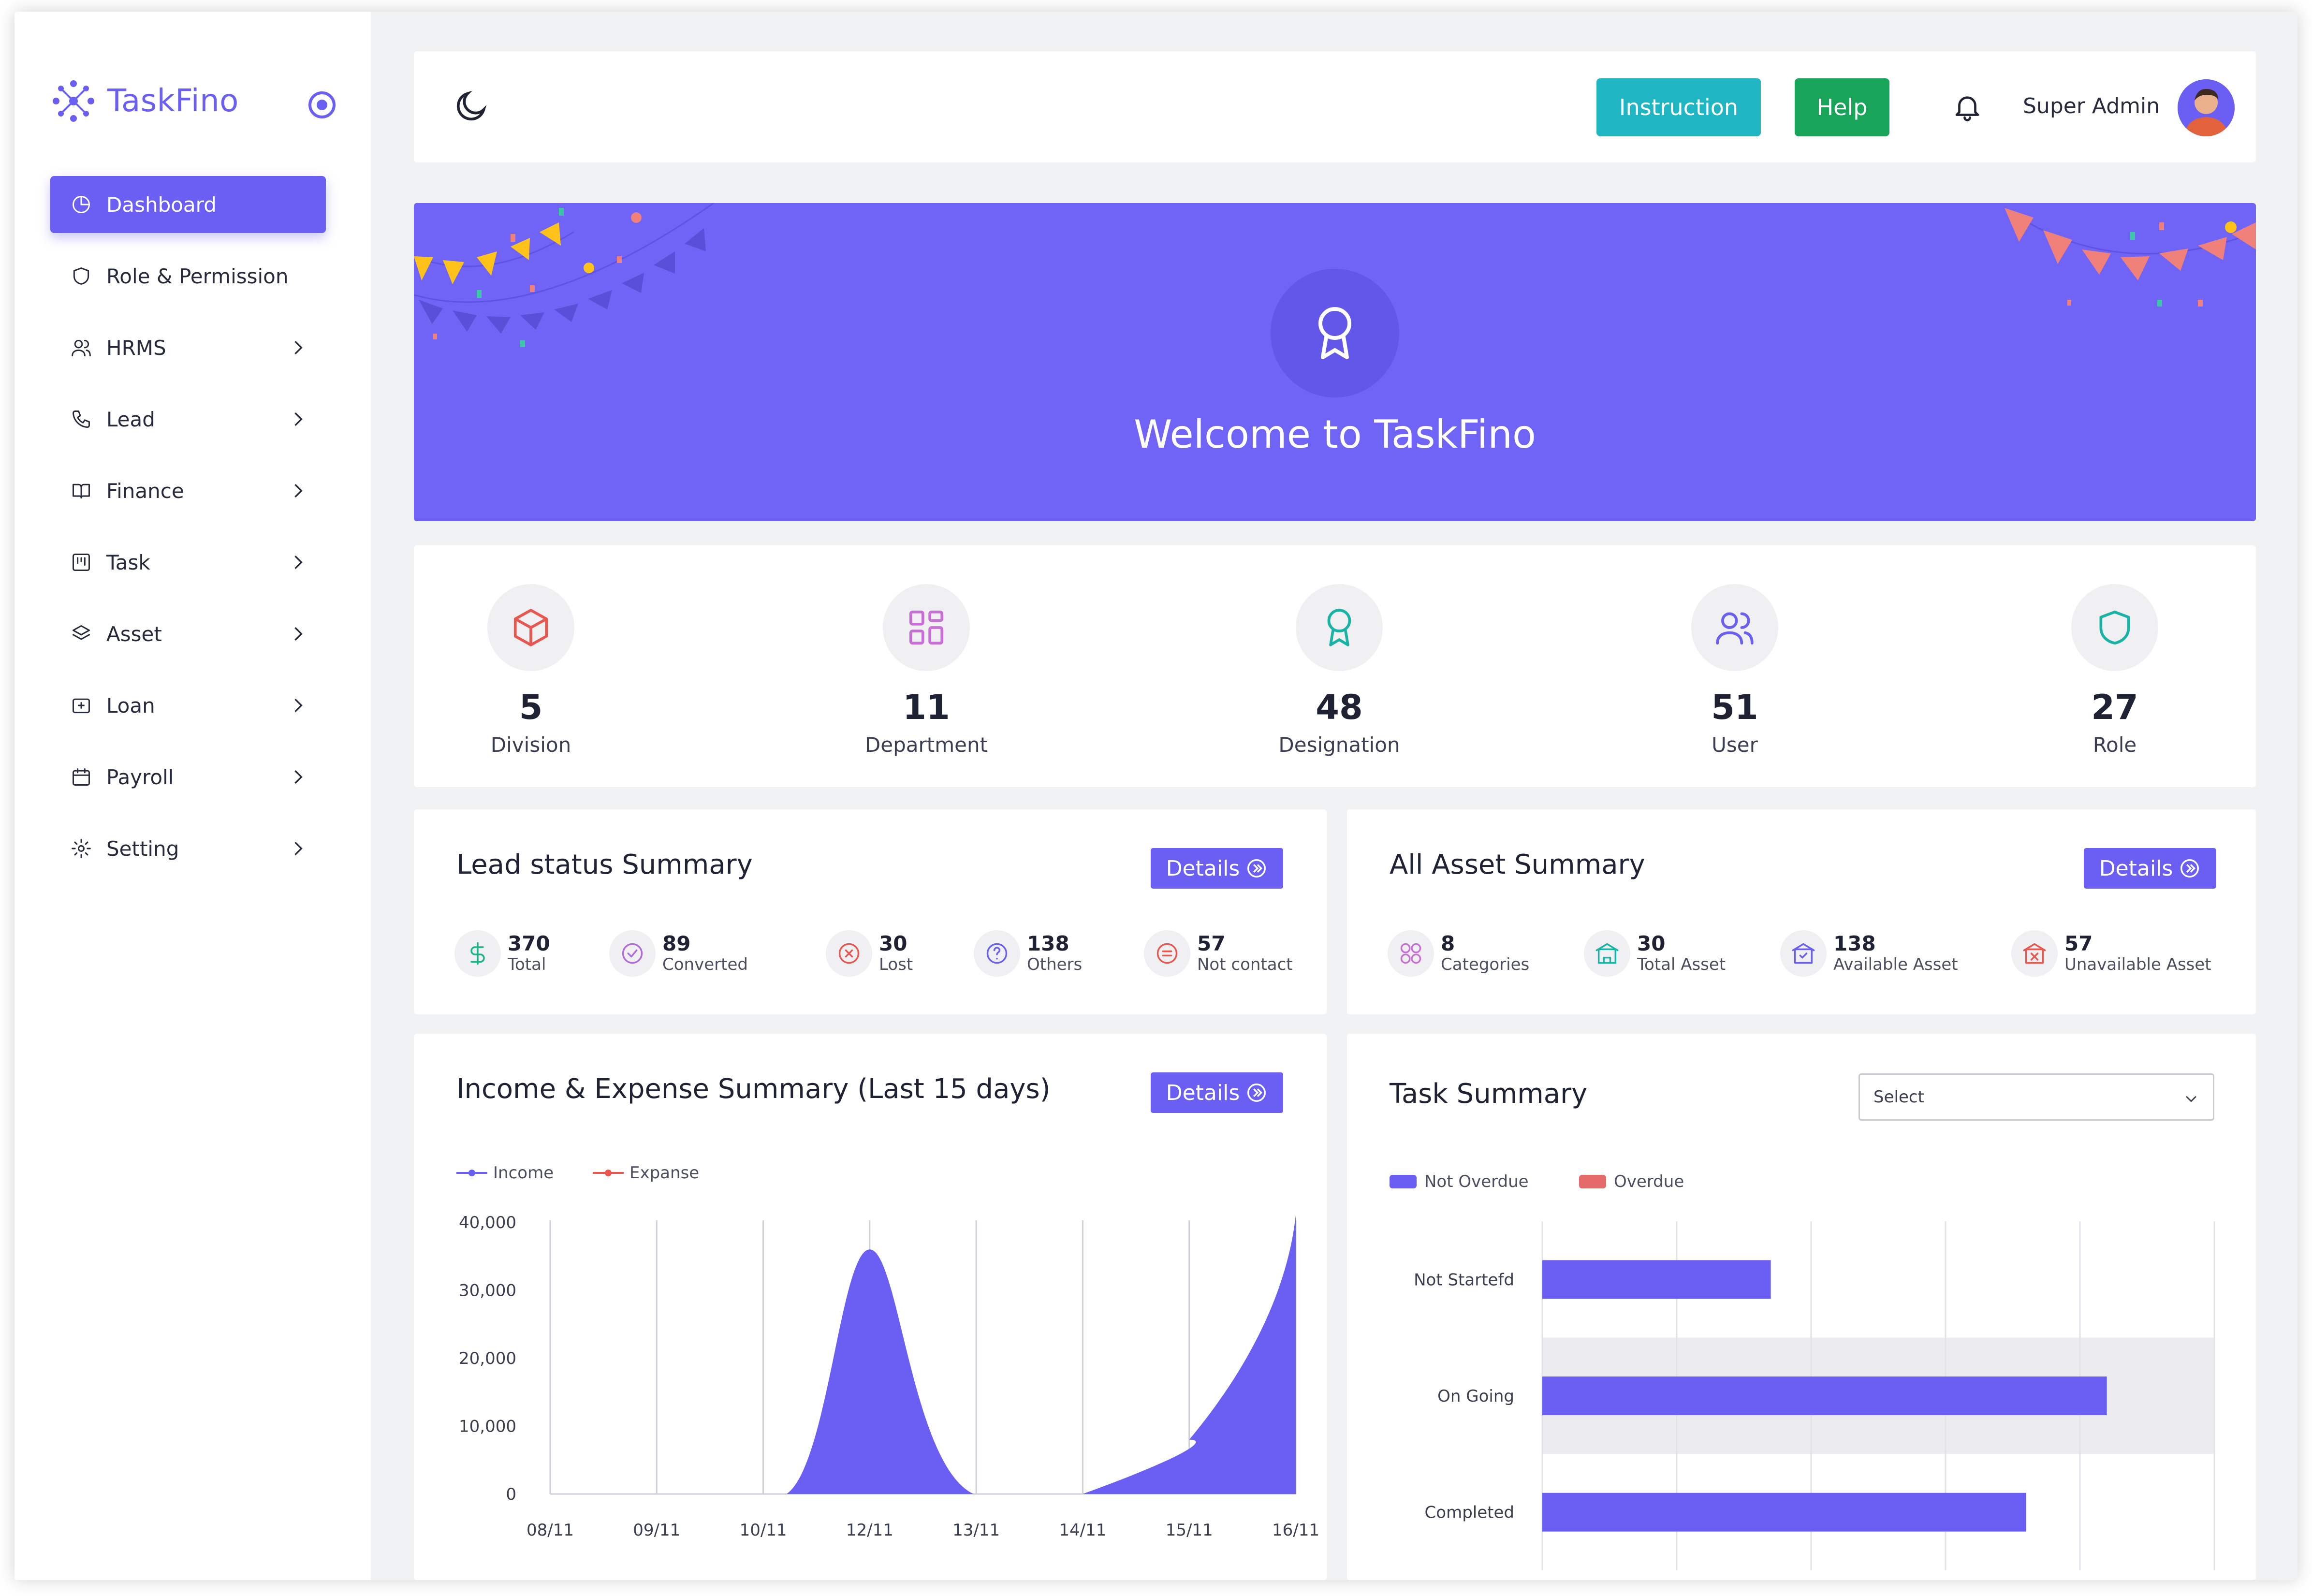 The width and height of the screenshot is (2312, 1596). I want to click on sidebar-item-dashboard: Dashboard, so click(188, 205).